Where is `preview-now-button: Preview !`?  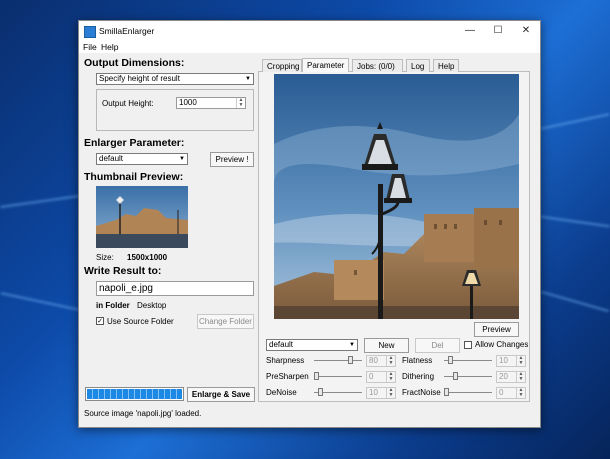 preview-now-button: Preview ! is located at coordinates (232, 159).